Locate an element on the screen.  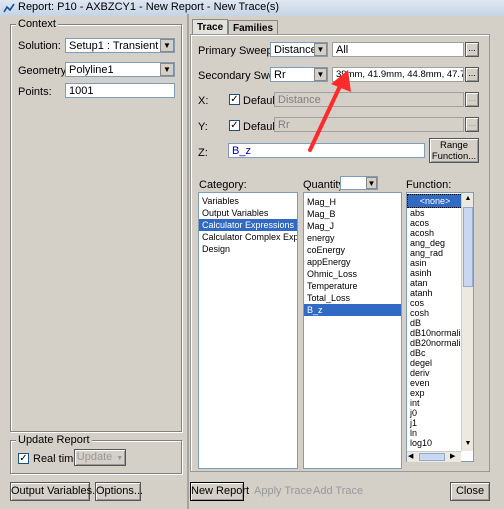
list-item: cosh is located at coordinates (435, 313).